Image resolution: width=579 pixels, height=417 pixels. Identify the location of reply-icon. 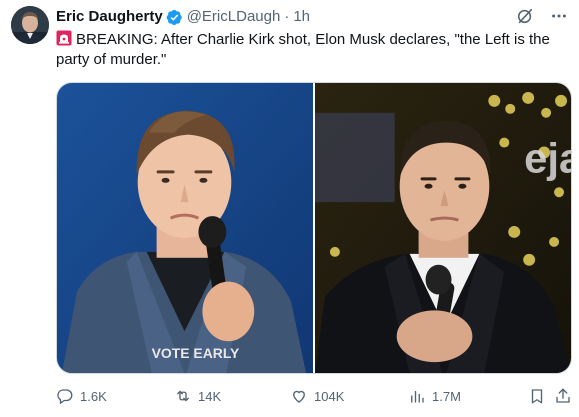
(65, 397).